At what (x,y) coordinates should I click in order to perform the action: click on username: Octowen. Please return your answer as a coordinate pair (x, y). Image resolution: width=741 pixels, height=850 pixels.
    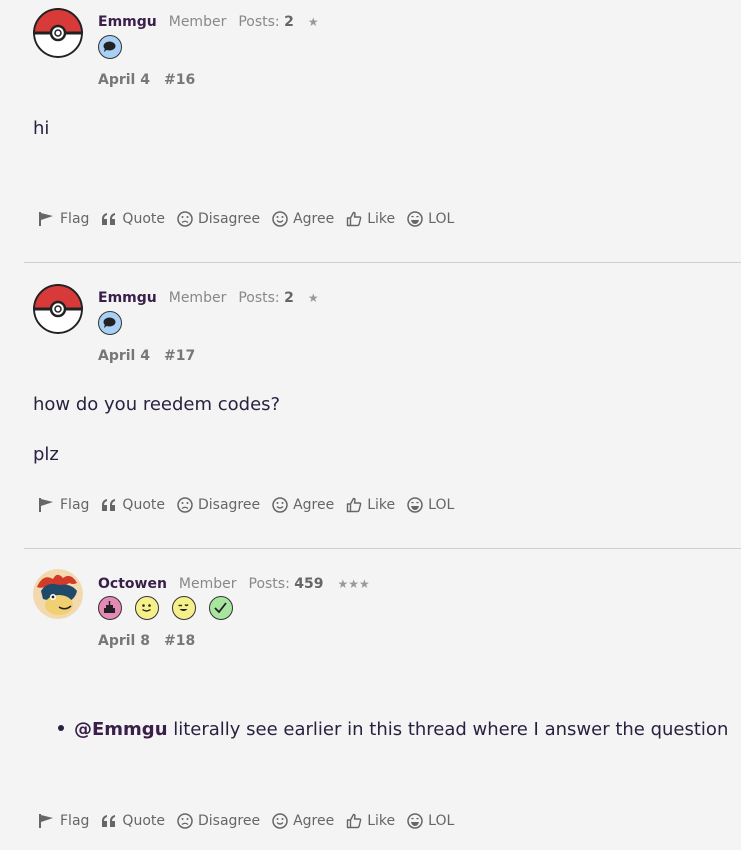
    Looking at the image, I should click on (132, 584).